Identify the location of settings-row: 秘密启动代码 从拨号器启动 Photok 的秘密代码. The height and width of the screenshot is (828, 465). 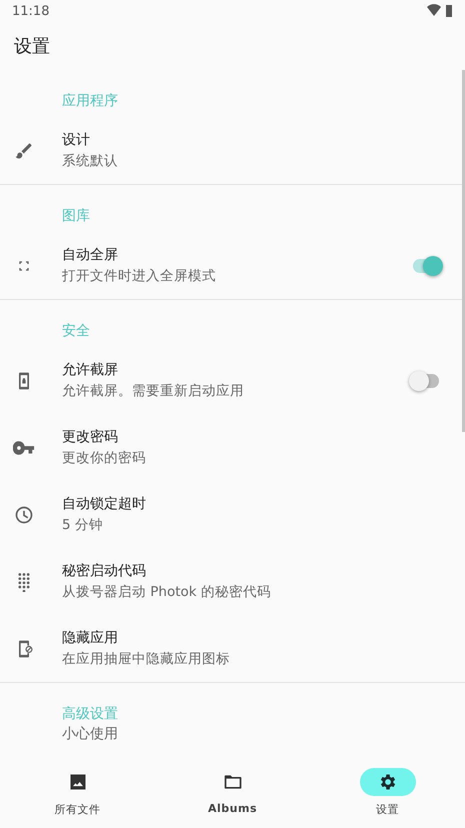
(232, 581).